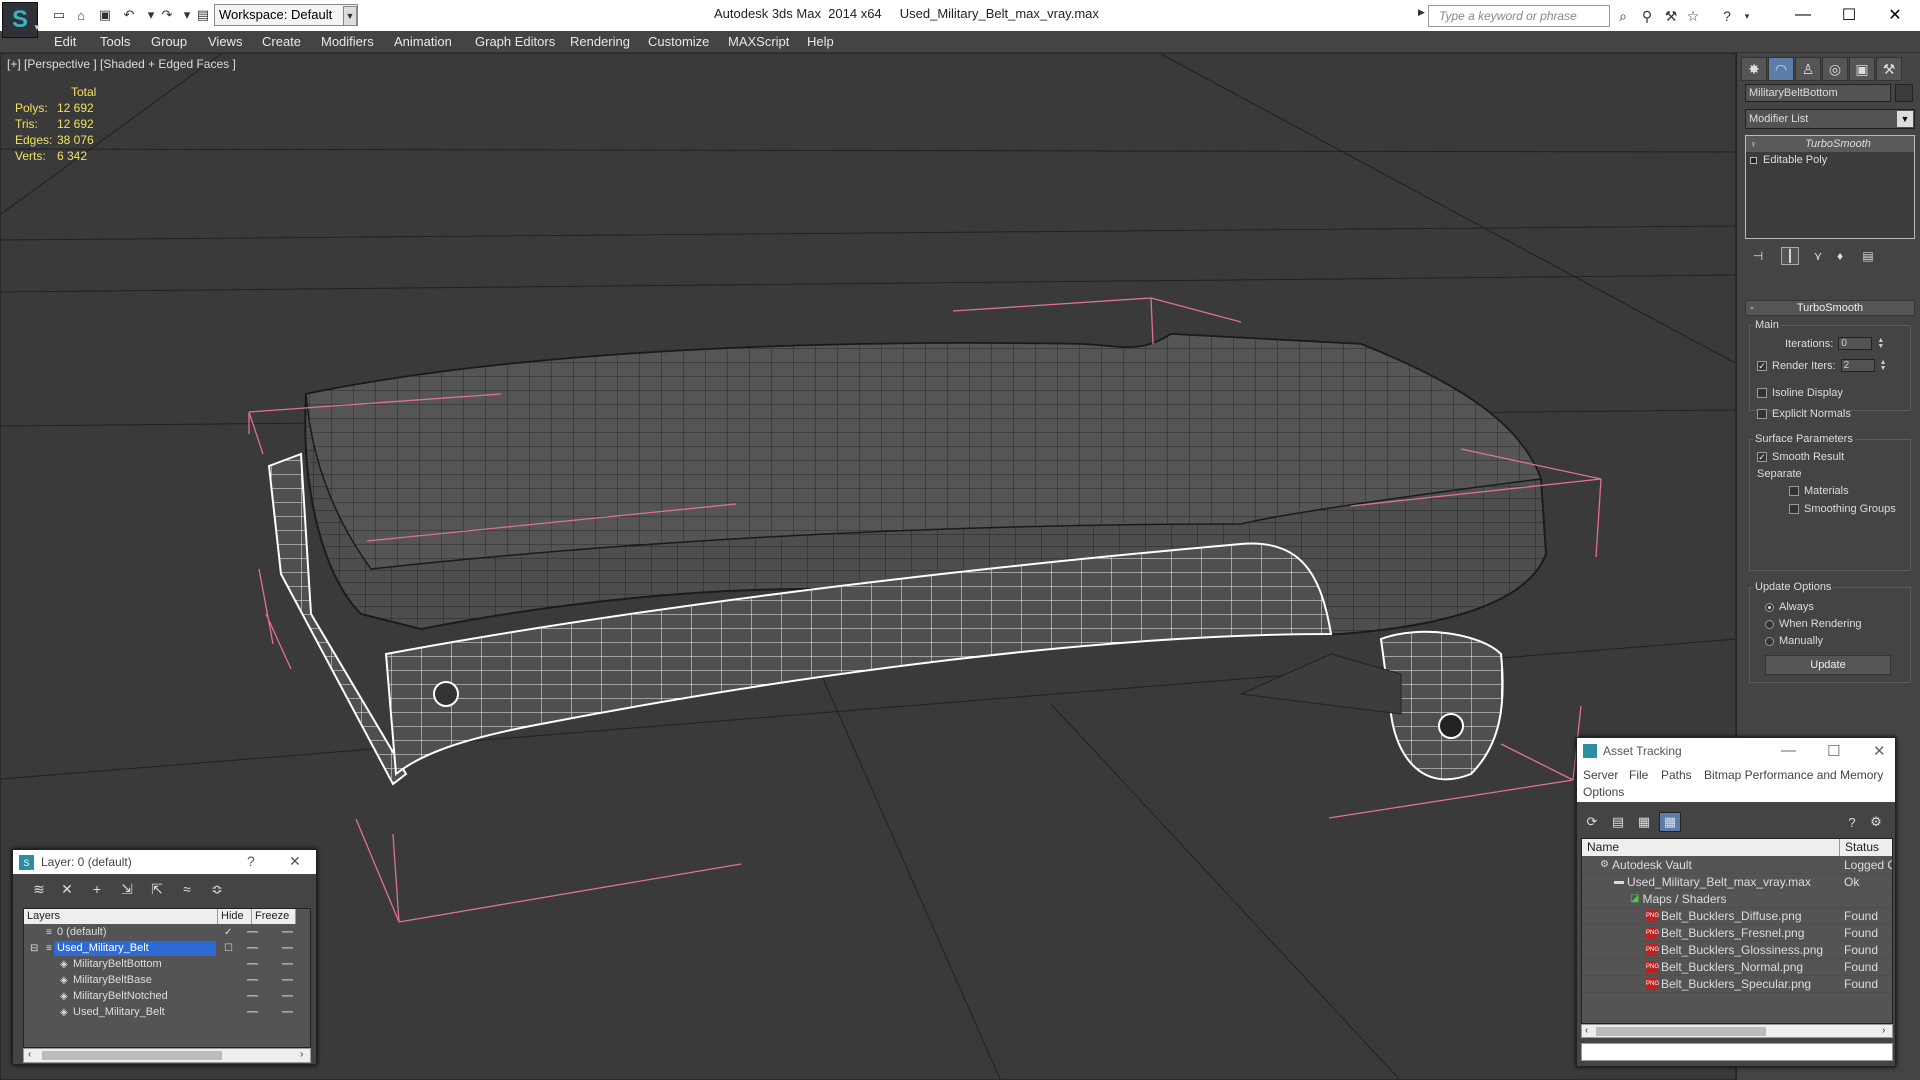  Describe the element at coordinates (59, 15) in the screenshot. I see `new-file-icon: ▭` at that location.